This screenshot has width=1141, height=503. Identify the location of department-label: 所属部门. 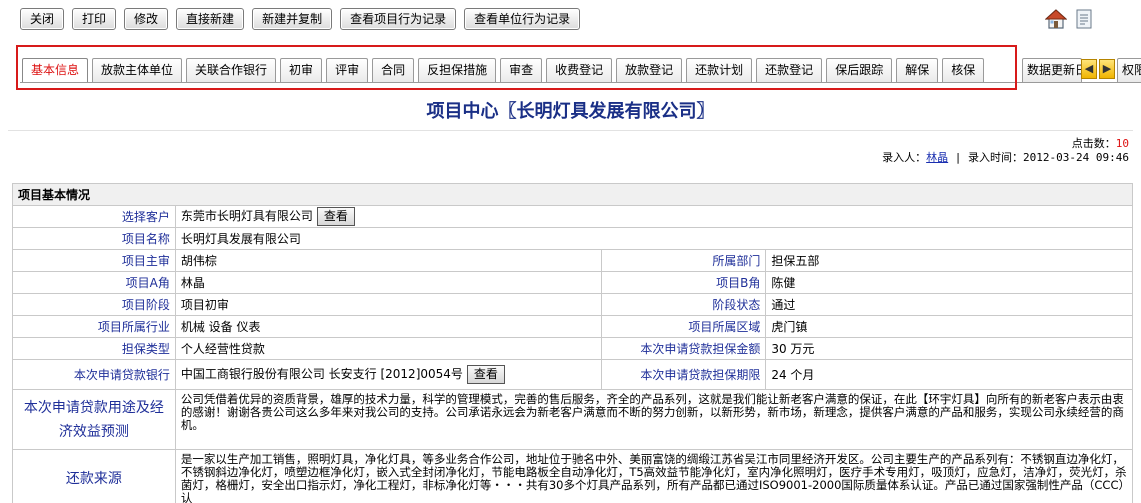
(684, 260).